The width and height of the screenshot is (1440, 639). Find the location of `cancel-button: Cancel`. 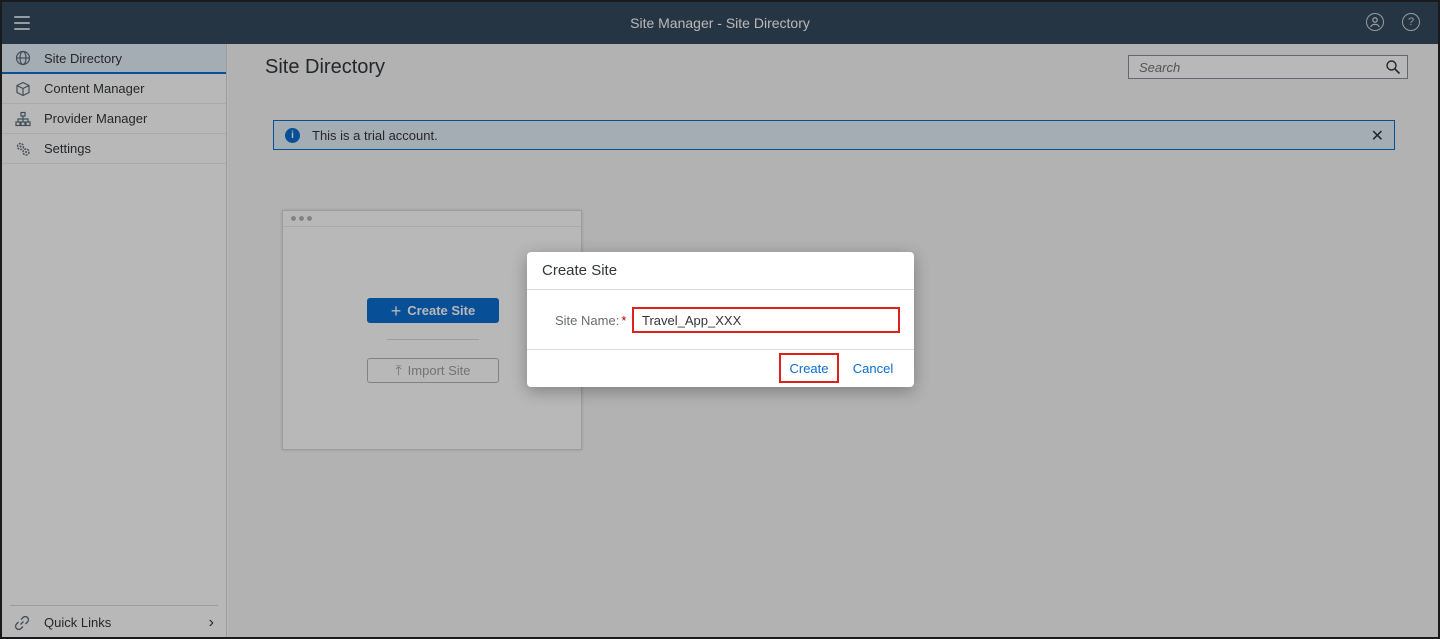

cancel-button: Cancel is located at coordinates (873, 368).